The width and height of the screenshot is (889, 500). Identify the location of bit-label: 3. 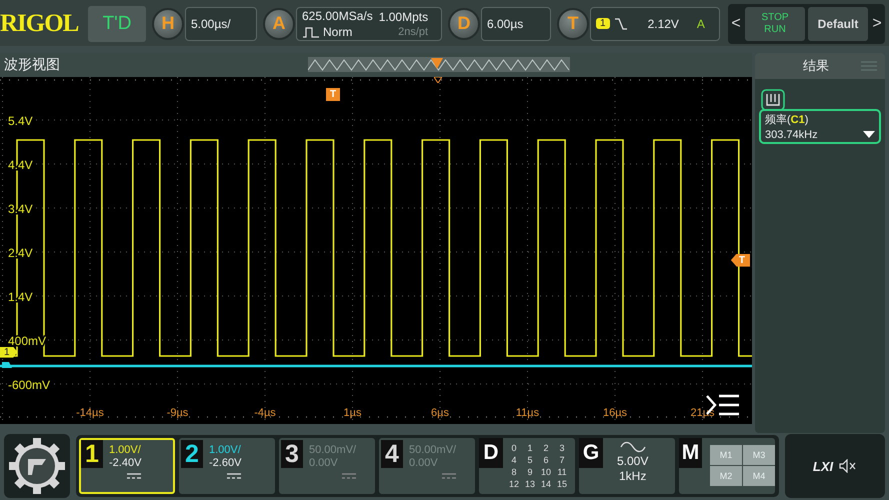
(562, 448).